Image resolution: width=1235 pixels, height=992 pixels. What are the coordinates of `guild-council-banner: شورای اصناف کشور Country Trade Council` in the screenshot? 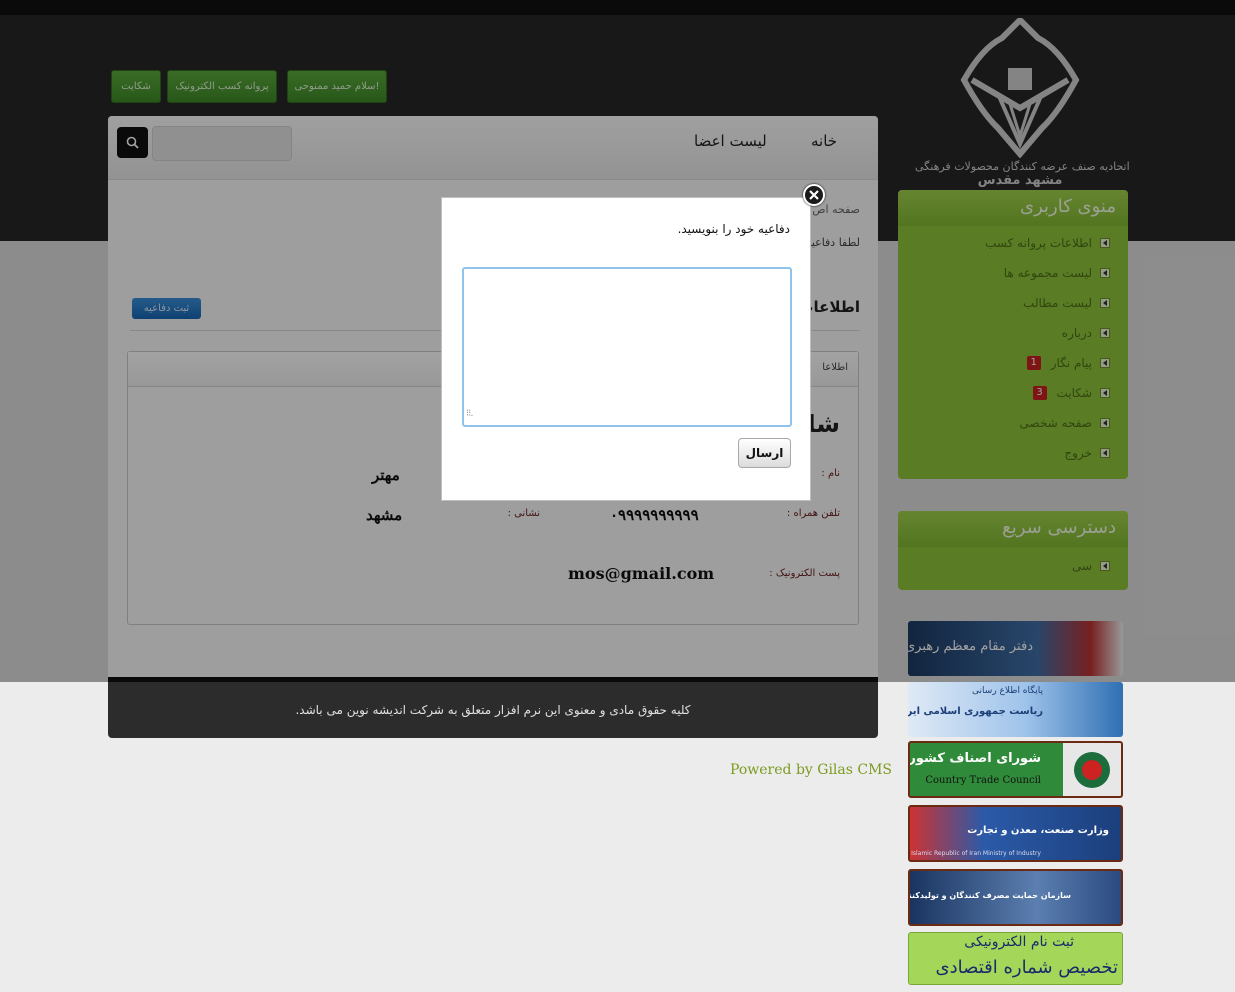 It's located at (1015, 769).